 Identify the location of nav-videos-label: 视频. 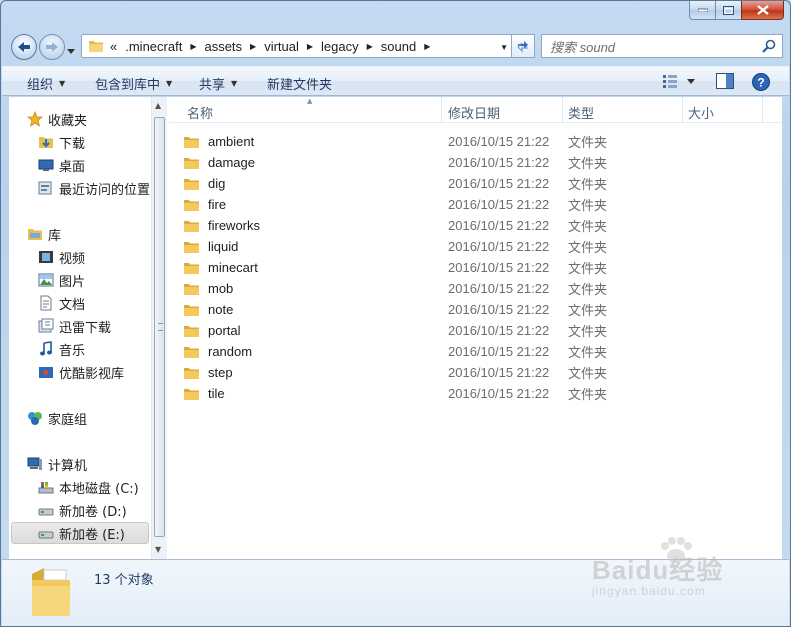
(72, 259).